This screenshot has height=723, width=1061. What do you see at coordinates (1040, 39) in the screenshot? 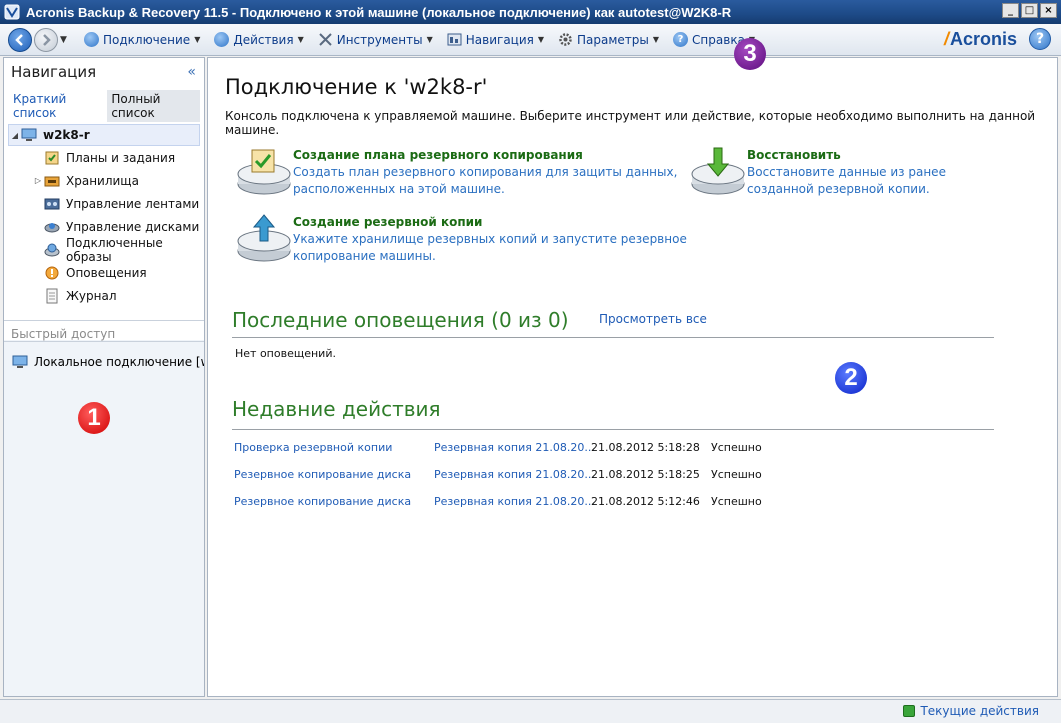
I see `help-button: ?` at bounding box center [1040, 39].